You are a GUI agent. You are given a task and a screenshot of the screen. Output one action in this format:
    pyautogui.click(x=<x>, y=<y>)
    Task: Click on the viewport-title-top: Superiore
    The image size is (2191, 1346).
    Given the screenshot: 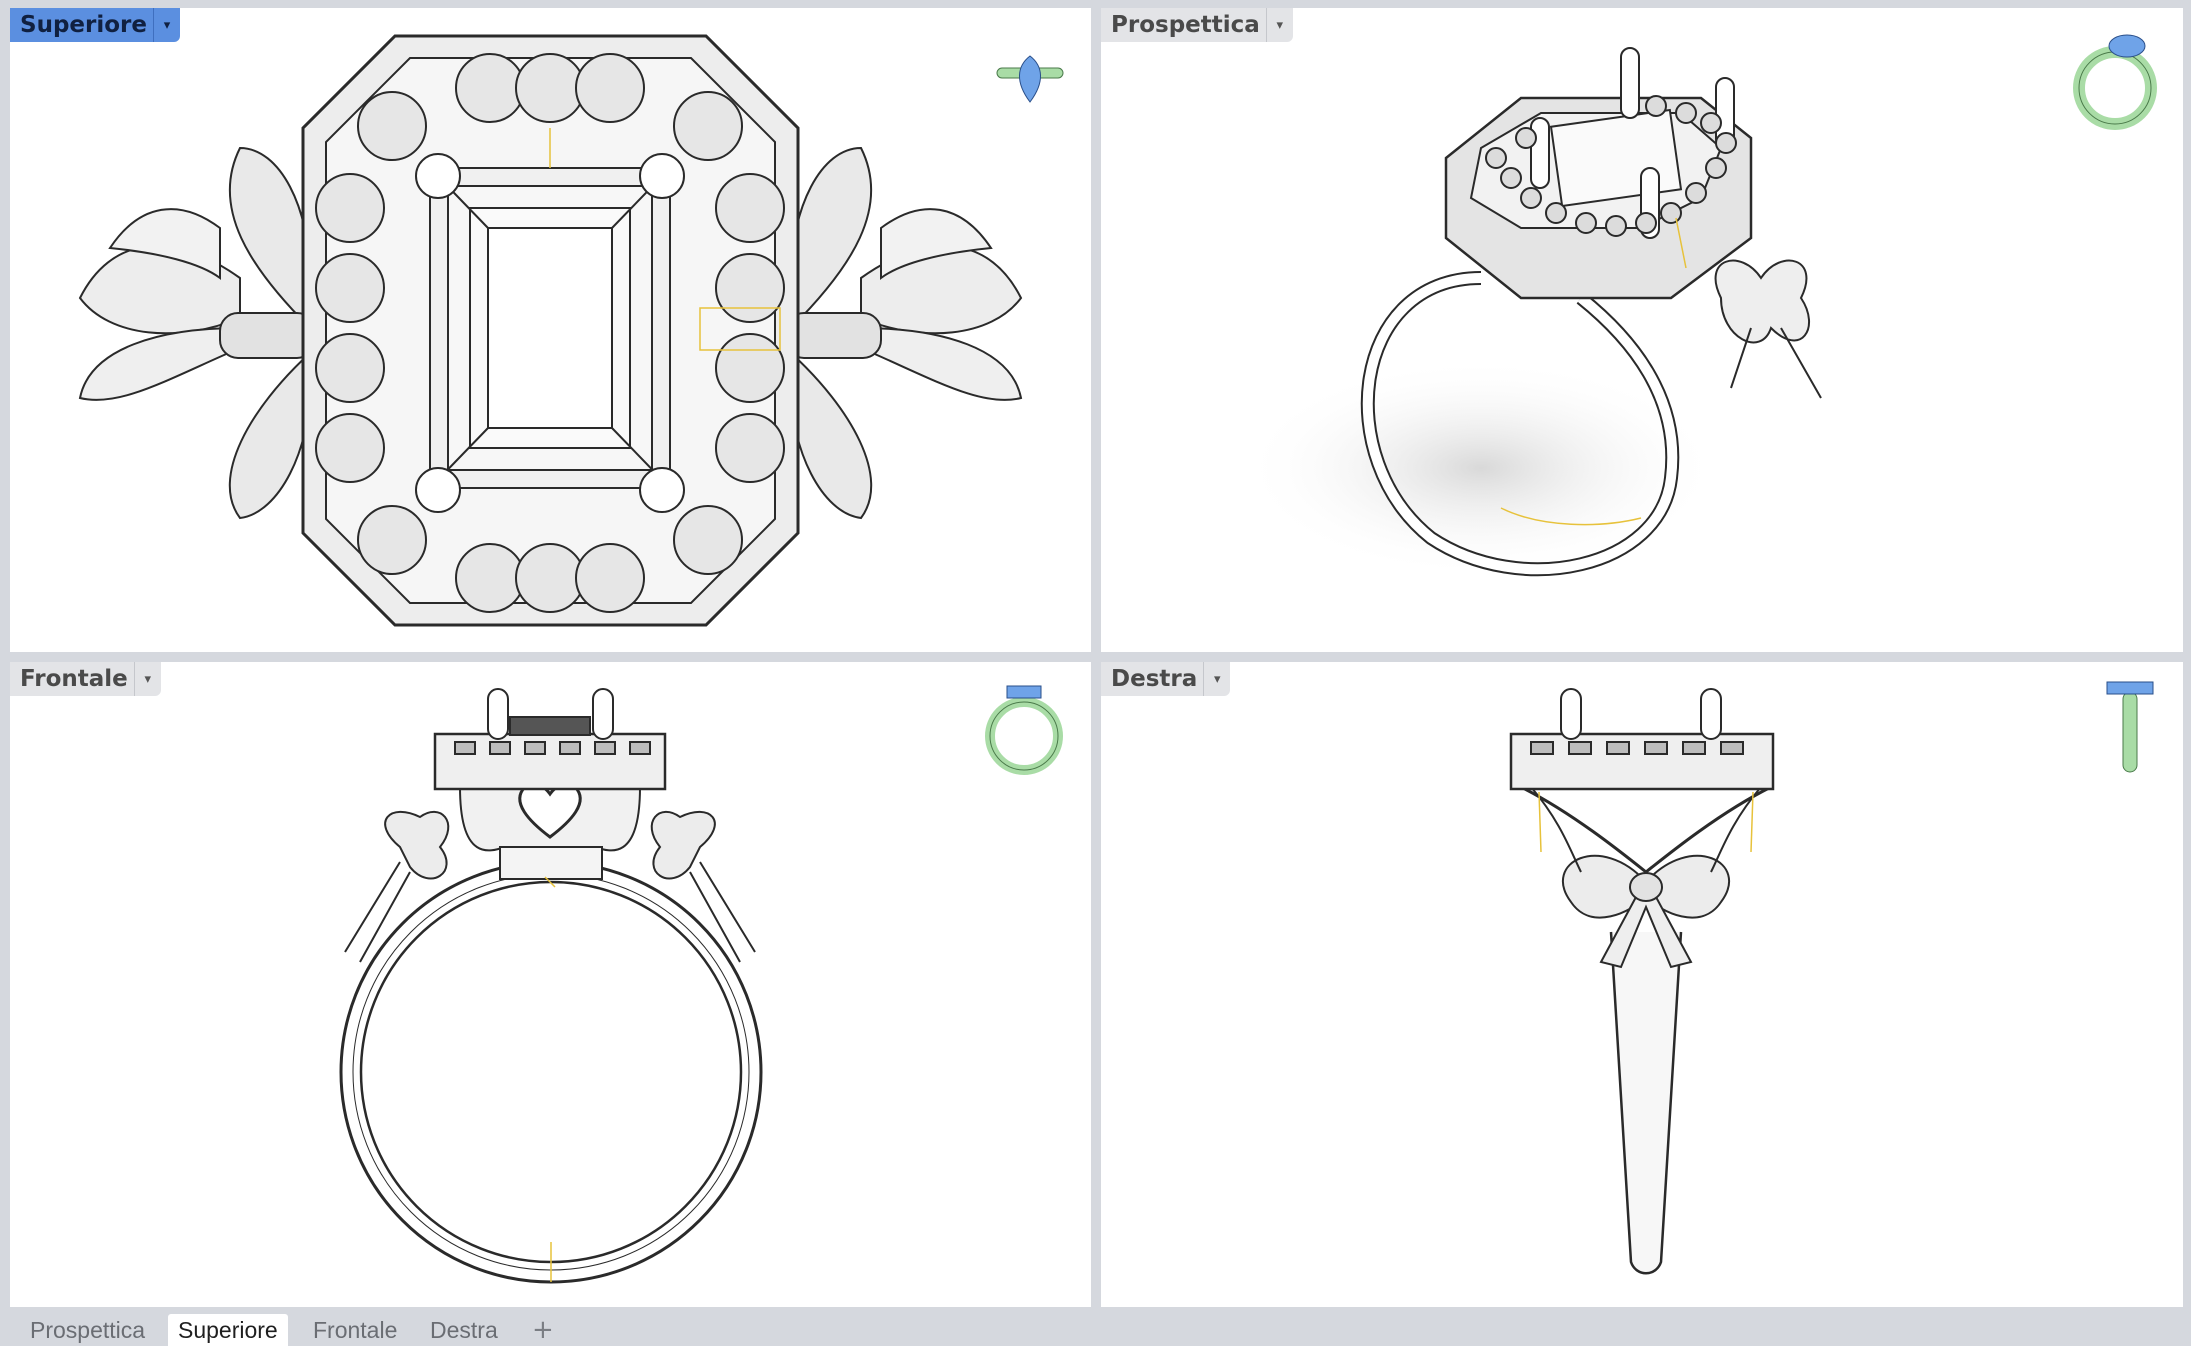 What is the action you would take?
    pyautogui.click(x=83, y=25)
    